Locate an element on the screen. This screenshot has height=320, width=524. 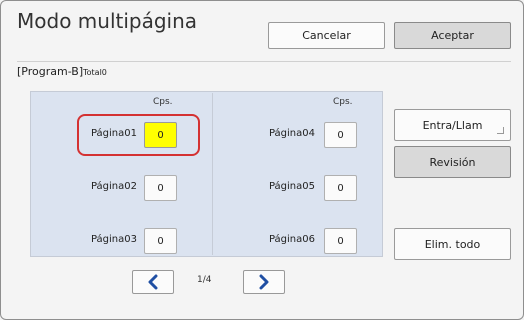
page-label-04: Página04 is located at coordinates (291, 133).